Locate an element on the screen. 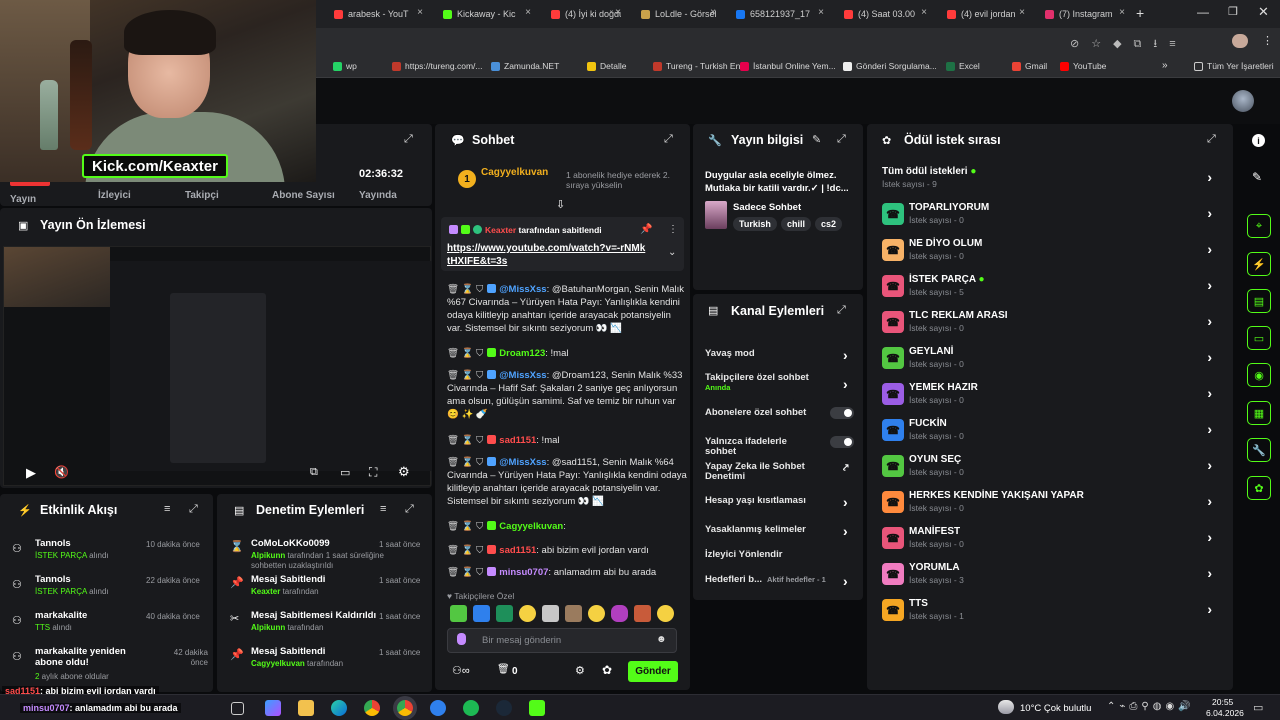  channel-action-item: Yalnızca ifadelerle sohbet is located at coordinates (780, 446).